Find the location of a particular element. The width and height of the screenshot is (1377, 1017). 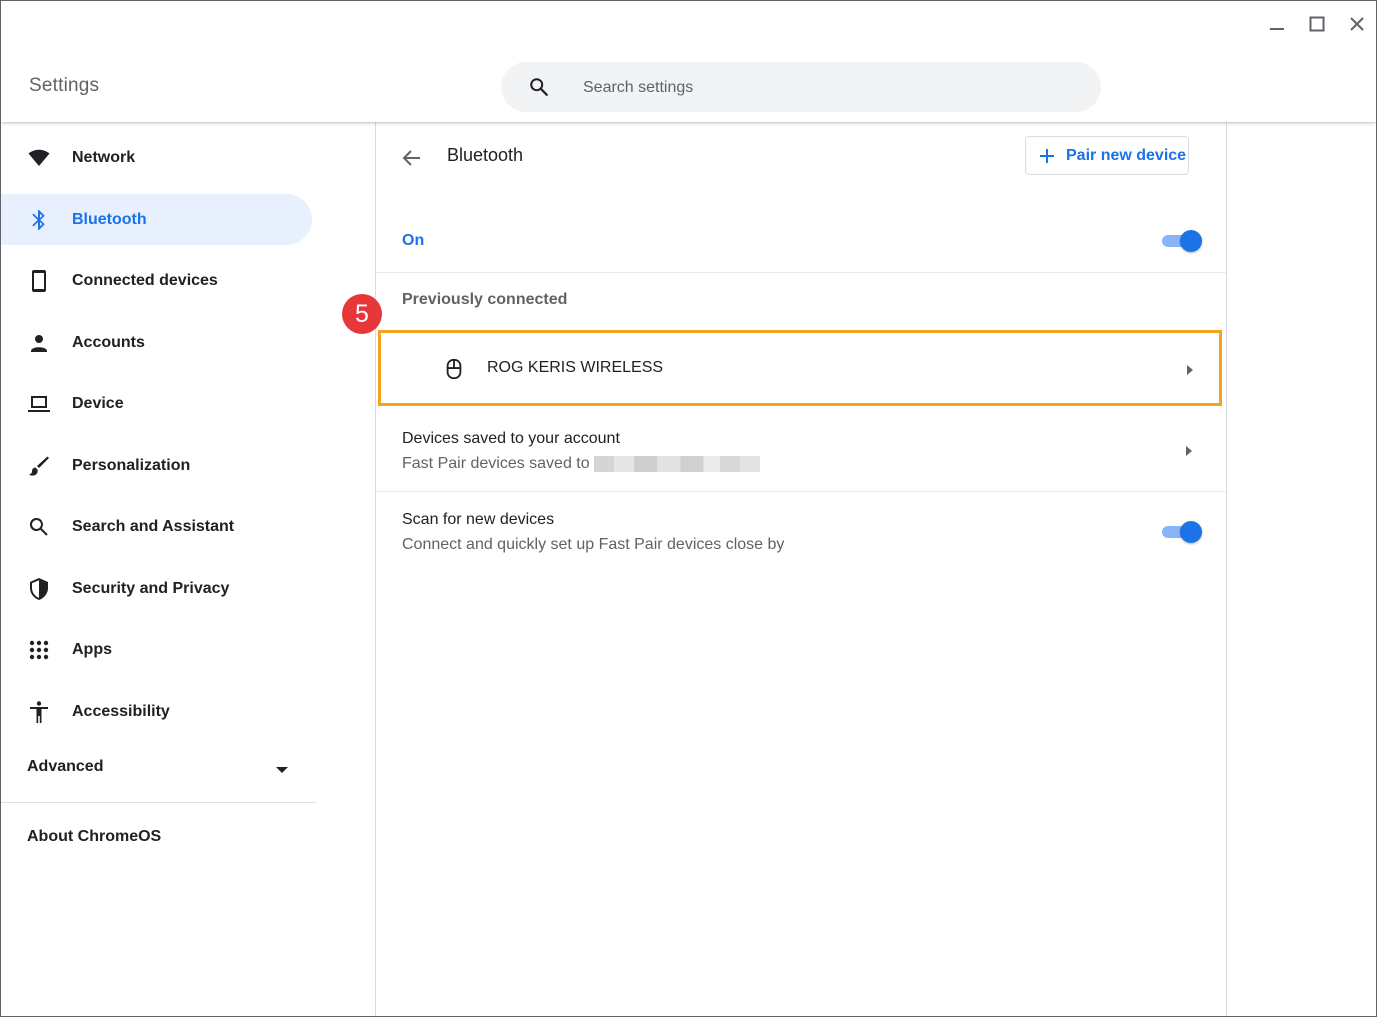

sidebar-item-accessibility: Accessibility is located at coordinates (156, 711).